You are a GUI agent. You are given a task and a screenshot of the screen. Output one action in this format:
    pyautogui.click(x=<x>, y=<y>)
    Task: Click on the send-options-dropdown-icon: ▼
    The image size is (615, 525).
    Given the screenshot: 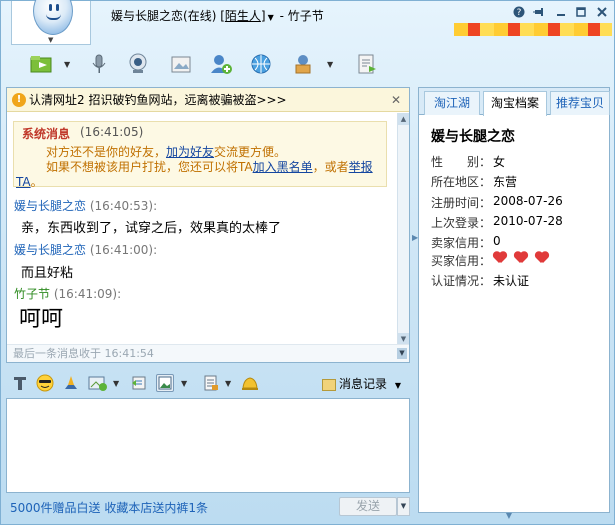 What is the action you would take?
    pyautogui.click(x=403, y=506)
    